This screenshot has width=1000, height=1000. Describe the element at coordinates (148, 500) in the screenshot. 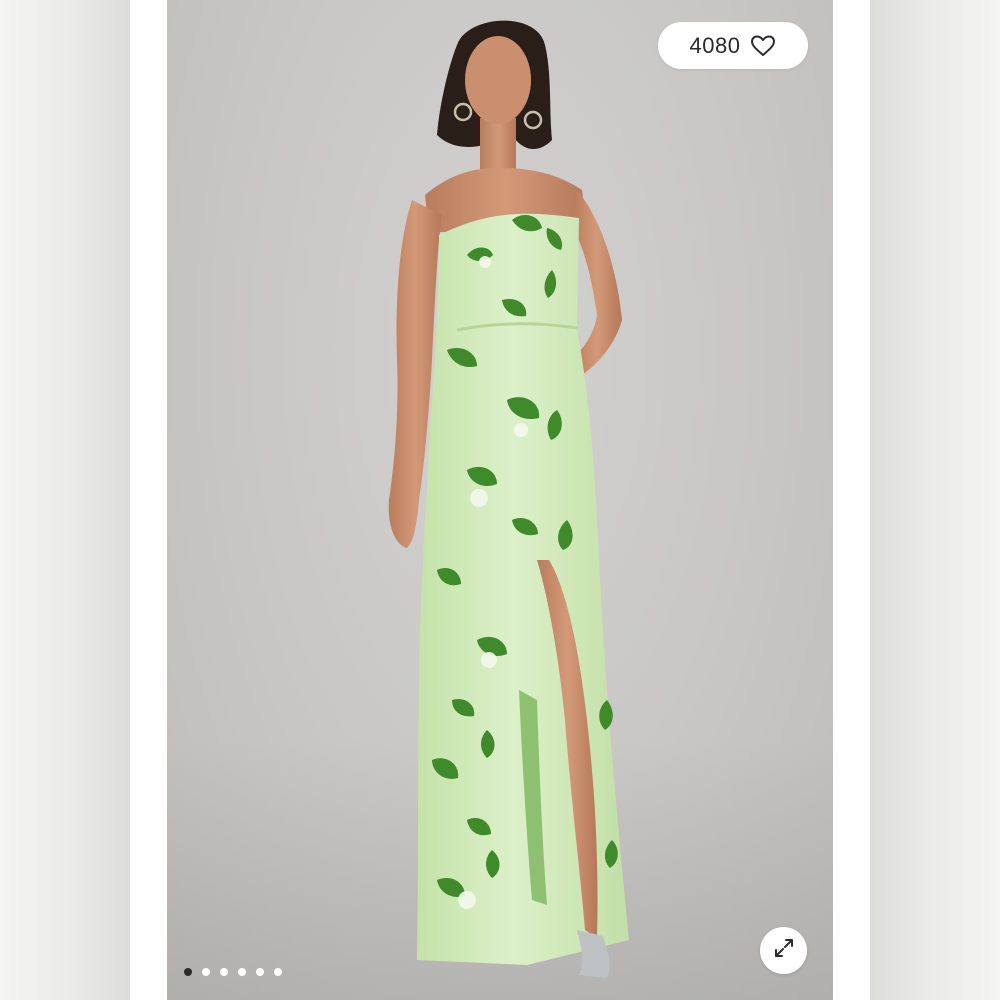

I see `left-gutter` at that location.